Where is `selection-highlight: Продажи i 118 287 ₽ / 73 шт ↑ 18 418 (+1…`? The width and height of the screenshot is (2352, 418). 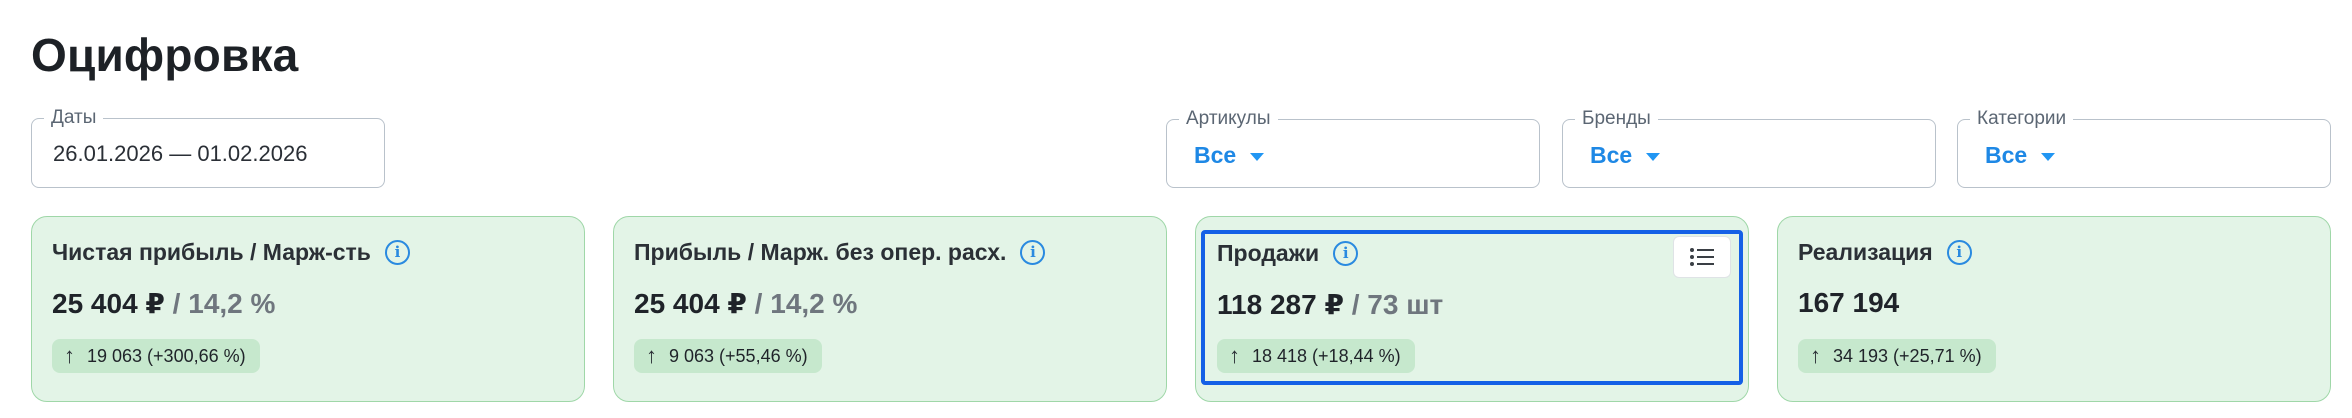 selection-highlight: Продажи i 118 287 ₽ / 73 шт ↑ 18 418 (+1… is located at coordinates (1472, 307).